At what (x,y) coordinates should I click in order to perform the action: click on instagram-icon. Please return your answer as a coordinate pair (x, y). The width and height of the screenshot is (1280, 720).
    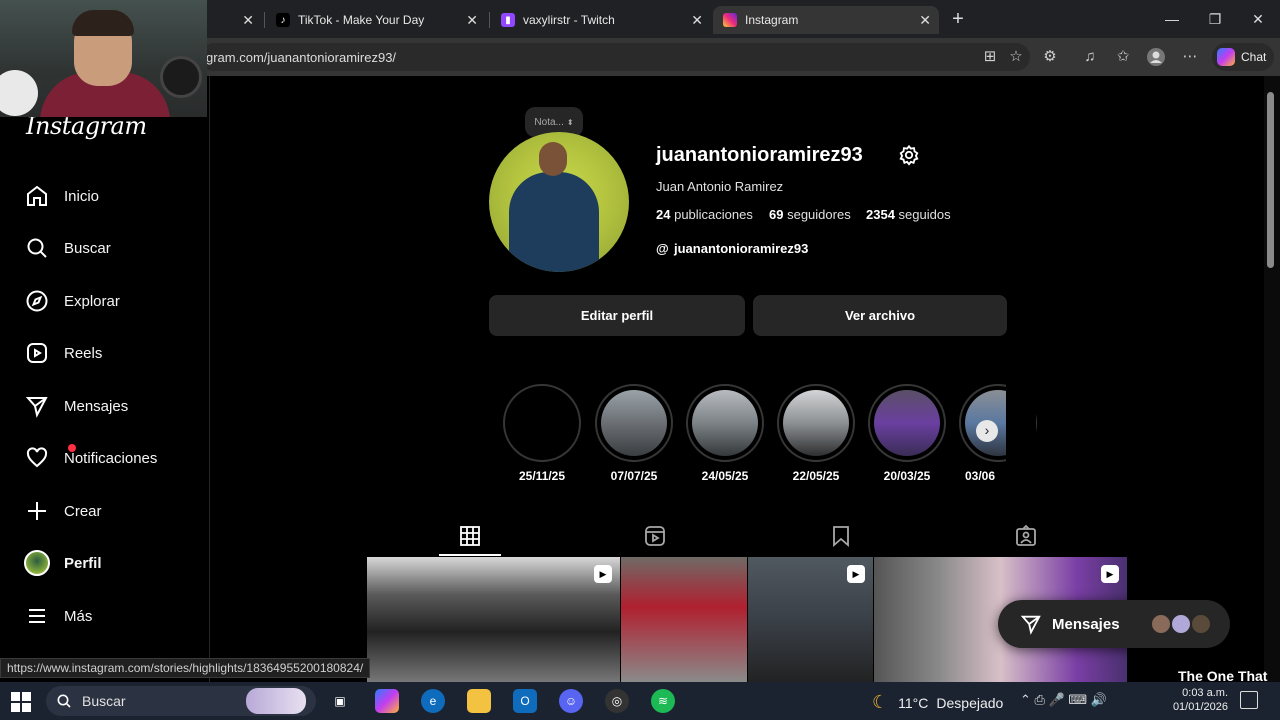
    Looking at the image, I should click on (730, 20).